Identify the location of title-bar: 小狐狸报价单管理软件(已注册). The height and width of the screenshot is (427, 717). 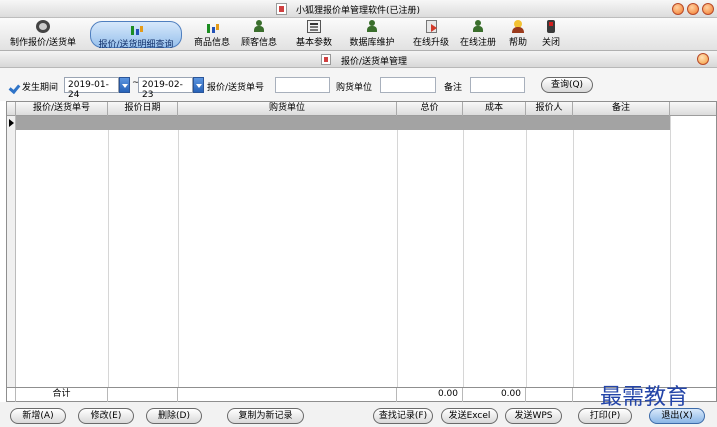
(358, 9).